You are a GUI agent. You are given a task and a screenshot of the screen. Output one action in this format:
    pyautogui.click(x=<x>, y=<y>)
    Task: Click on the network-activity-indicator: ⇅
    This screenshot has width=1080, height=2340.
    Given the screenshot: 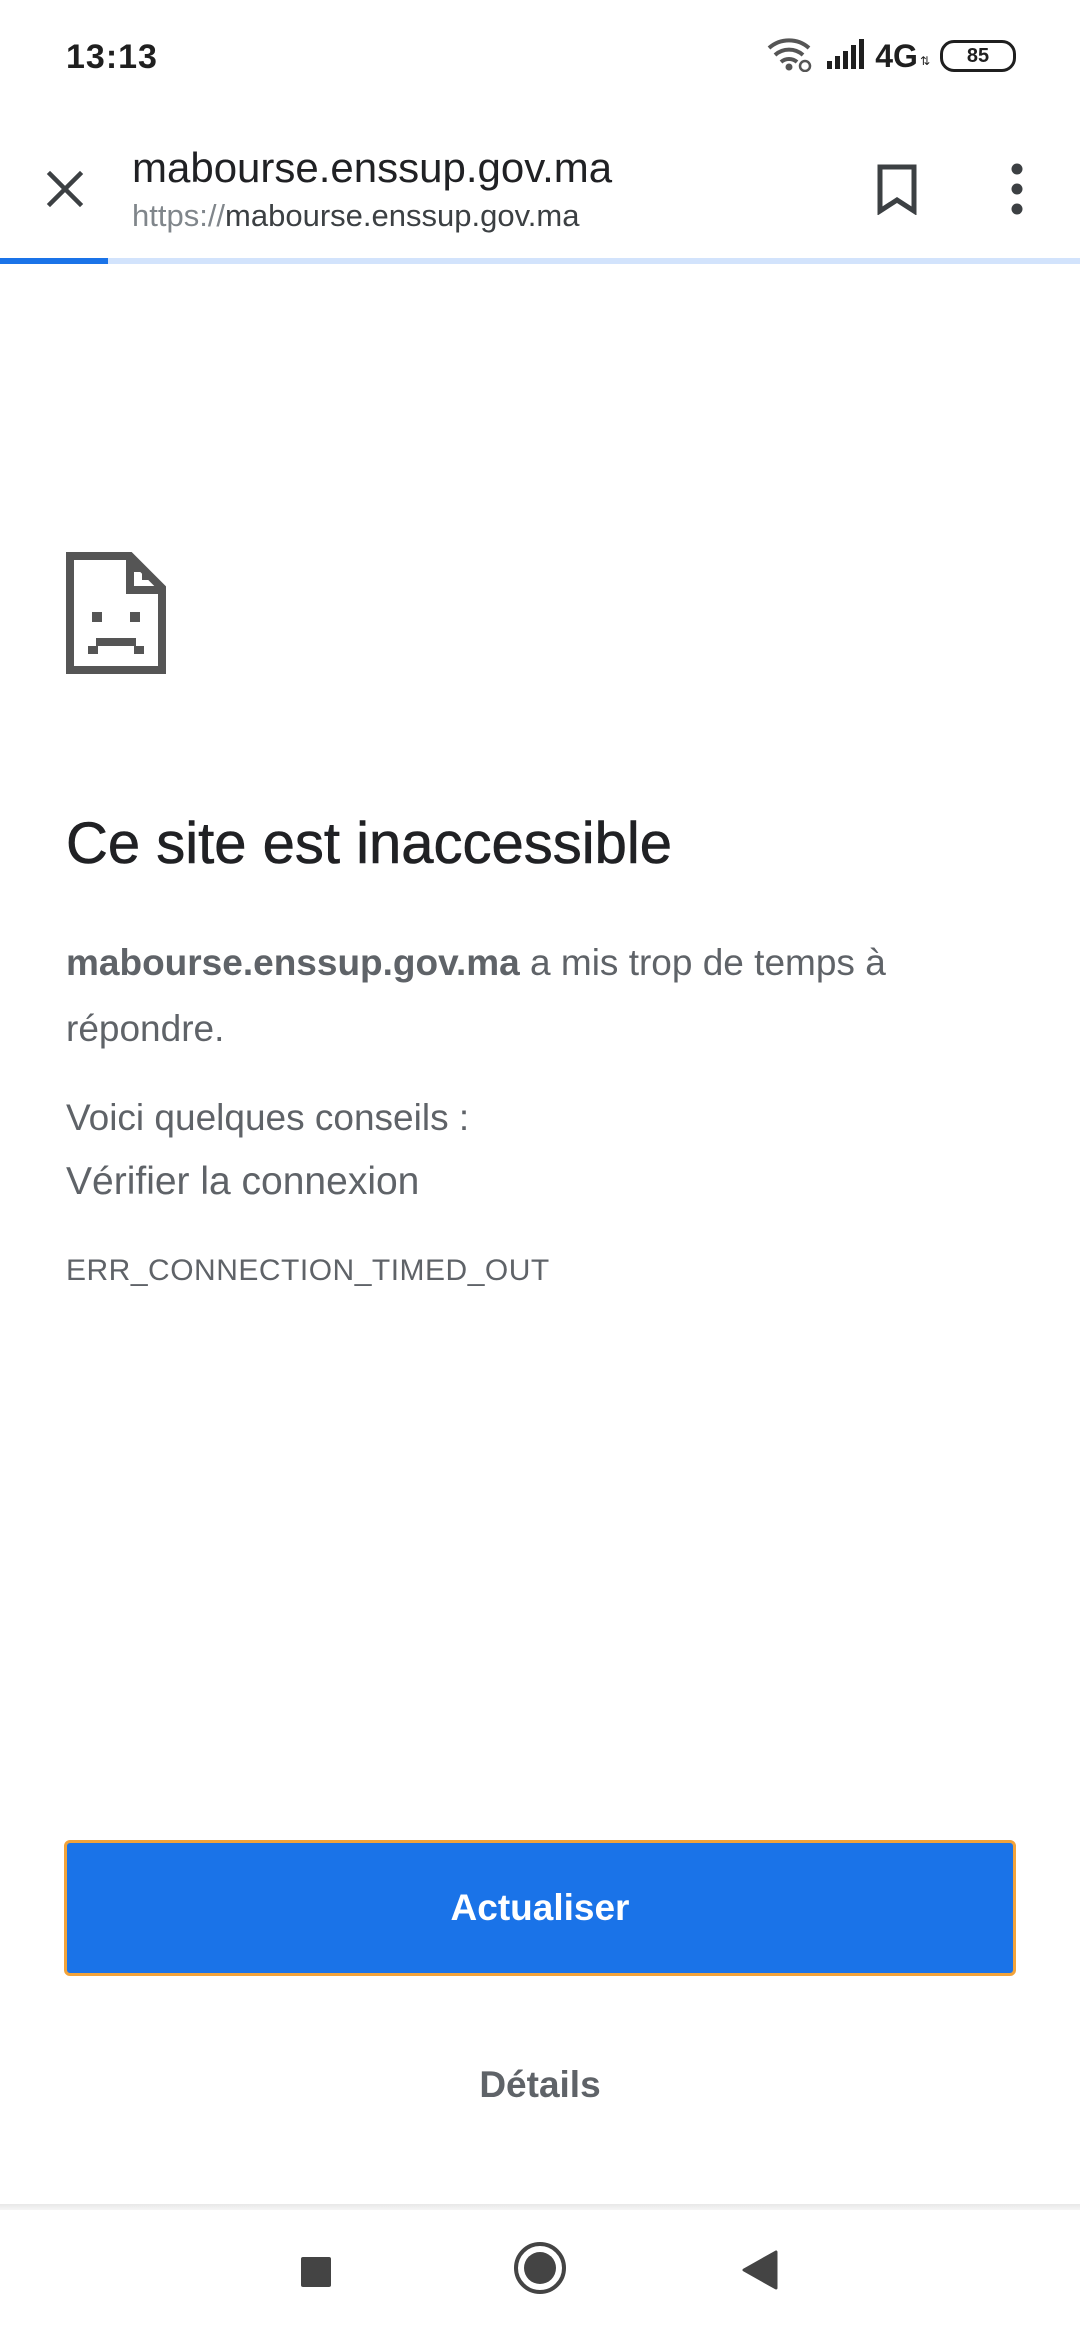 What is the action you would take?
    pyautogui.click(x=924, y=61)
    